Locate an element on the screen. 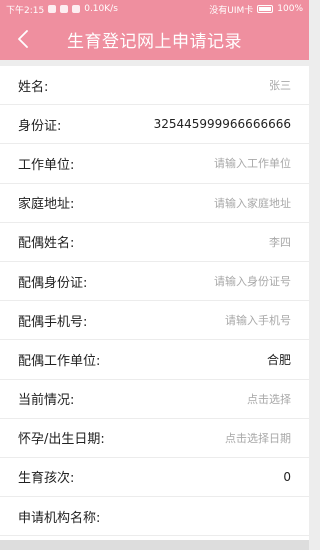 This screenshot has height=550, width=320. form-row-label: 家庭地址: is located at coordinates (46, 205).